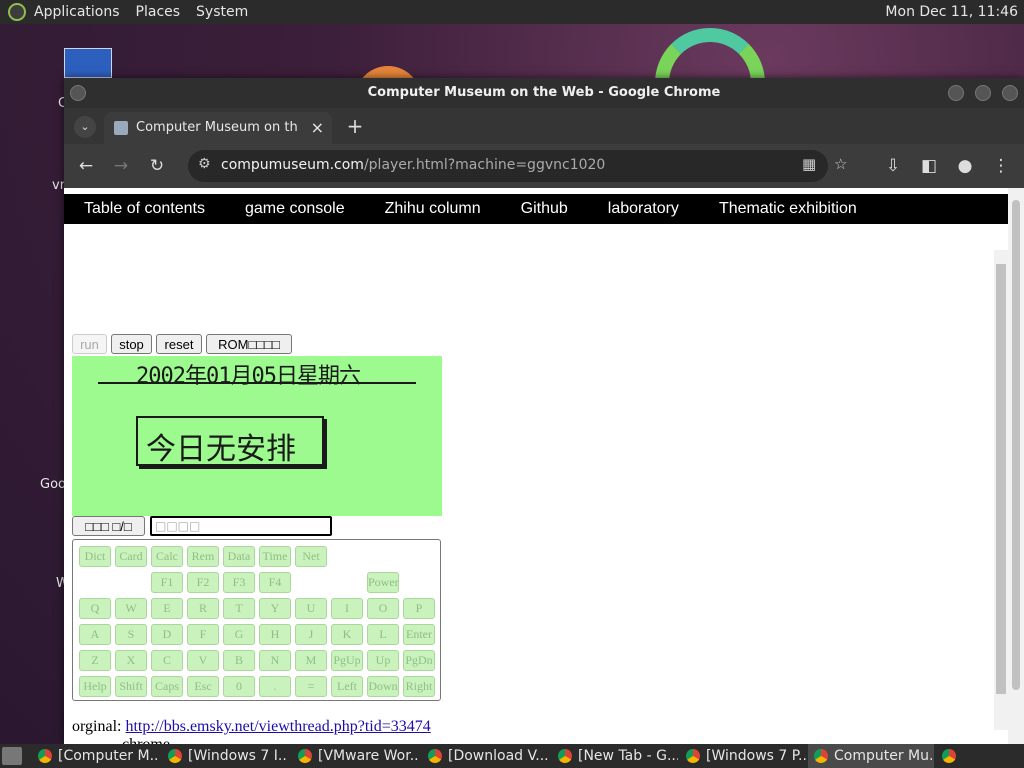 The image size is (1024, 768). I want to click on key-g: G, so click(239, 634).